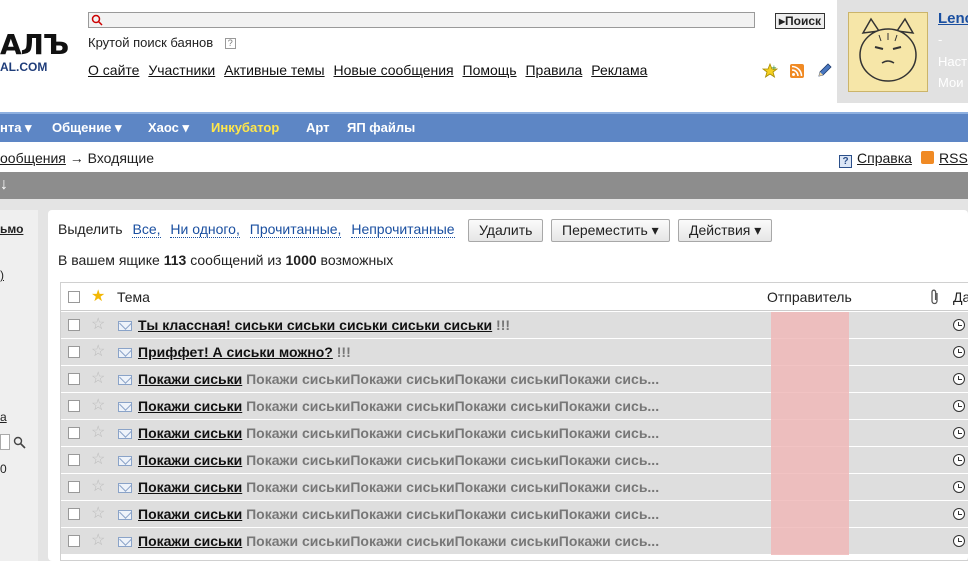 This screenshot has height=561, width=968. What do you see at coordinates (514, 352) in the screenshot?
I see `table-row: ☆ Приффет! А сиськи можно? !!!` at bounding box center [514, 352].